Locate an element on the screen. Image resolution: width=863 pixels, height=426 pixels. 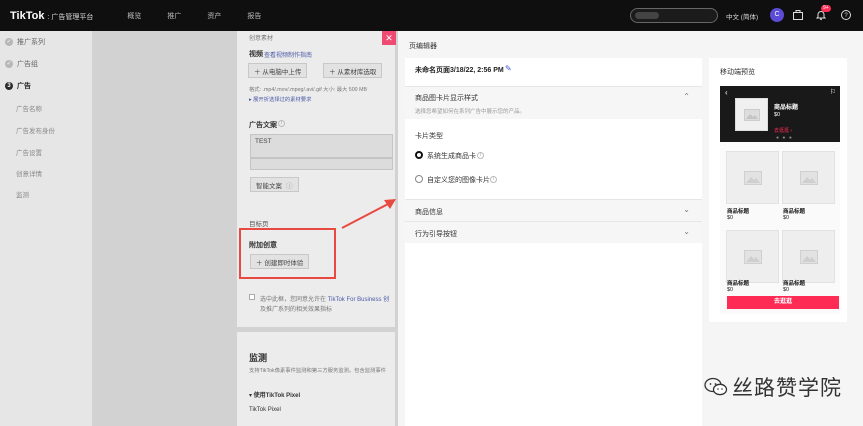
ad-copy-label: 广告文案 is located at coordinates (263, 125).